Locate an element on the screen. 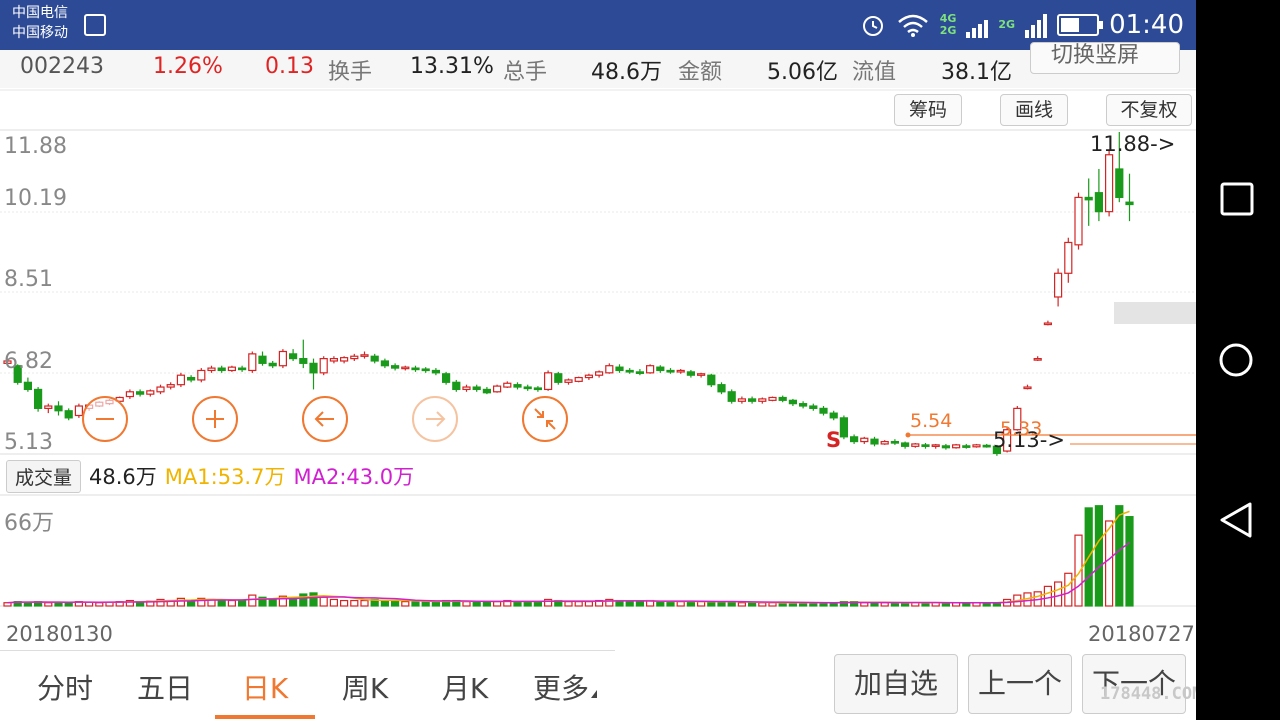 The image size is (1280, 720). back-icon is located at coordinates (1238, 520).